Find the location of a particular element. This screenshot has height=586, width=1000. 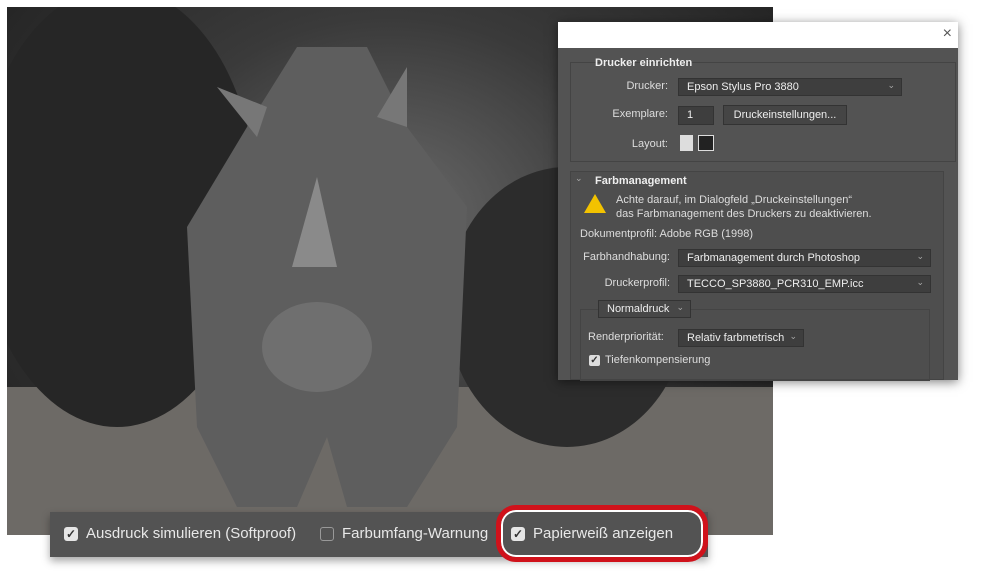

mode-select: Normaldruck ⌄ is located at coordinates (644, 309).